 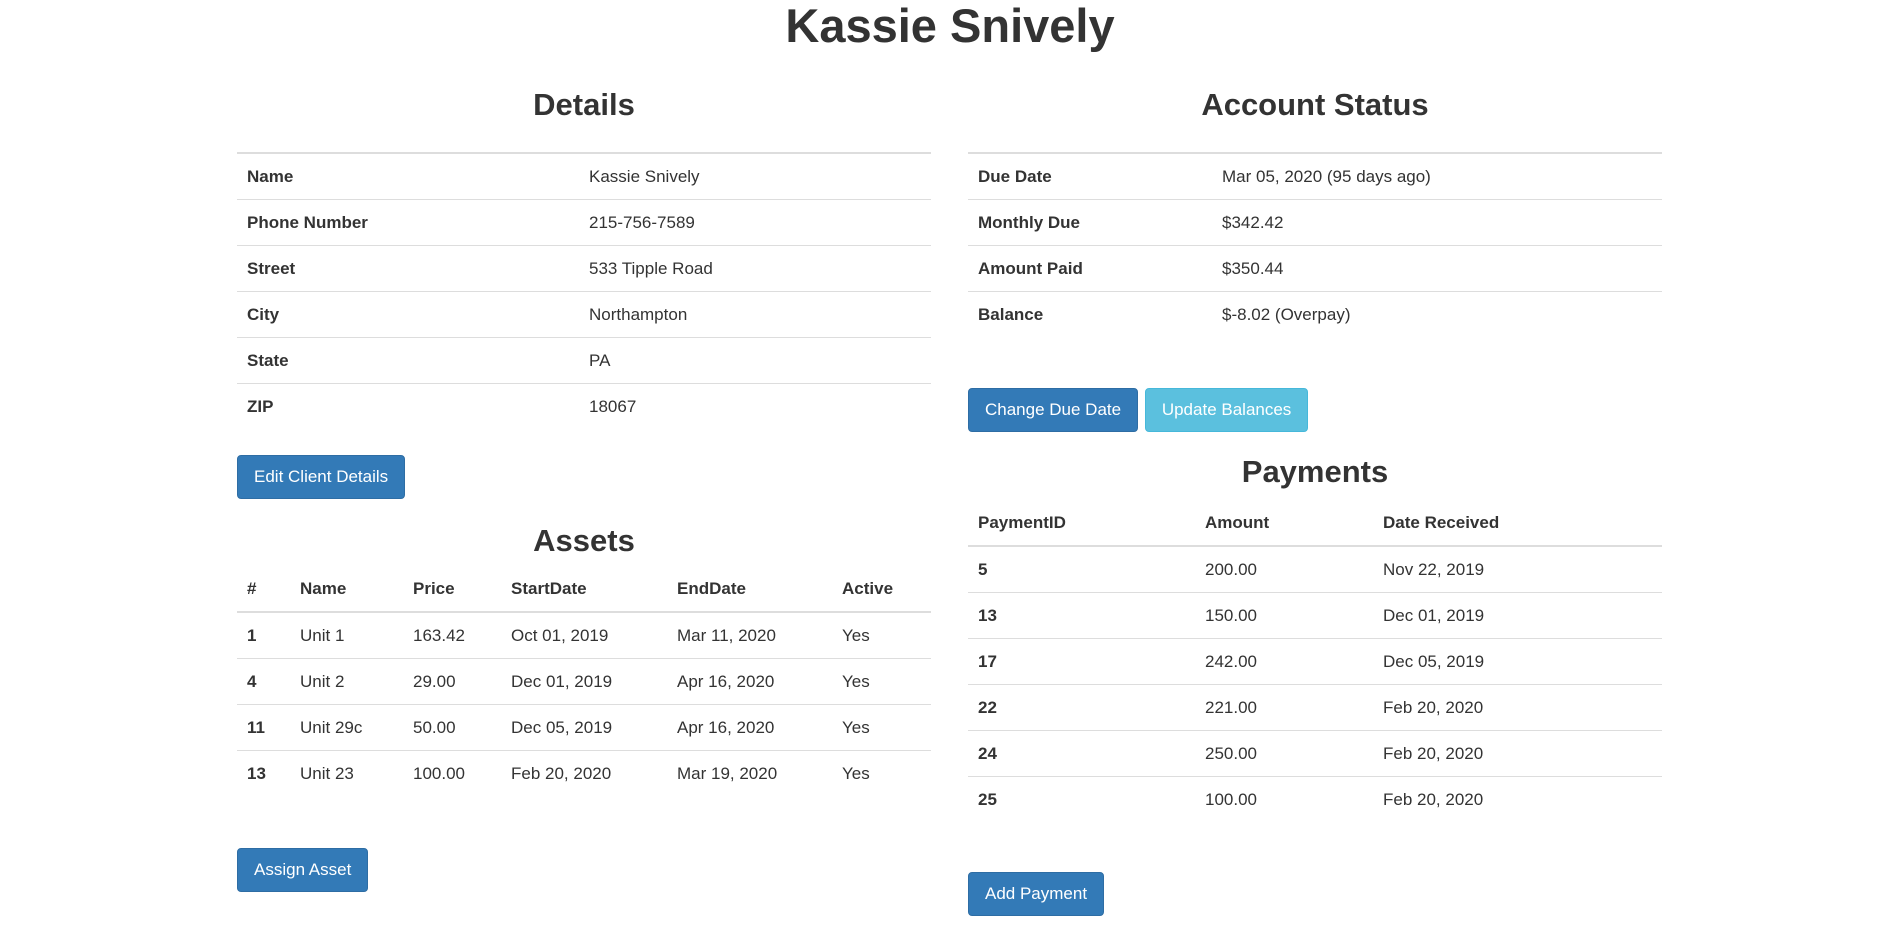 What do you see at coordinates (1437, 176) in the screenshot?
I see `status-value: Mar 05, 2020 (95 days ago)` at bounding box center [1437, 176].